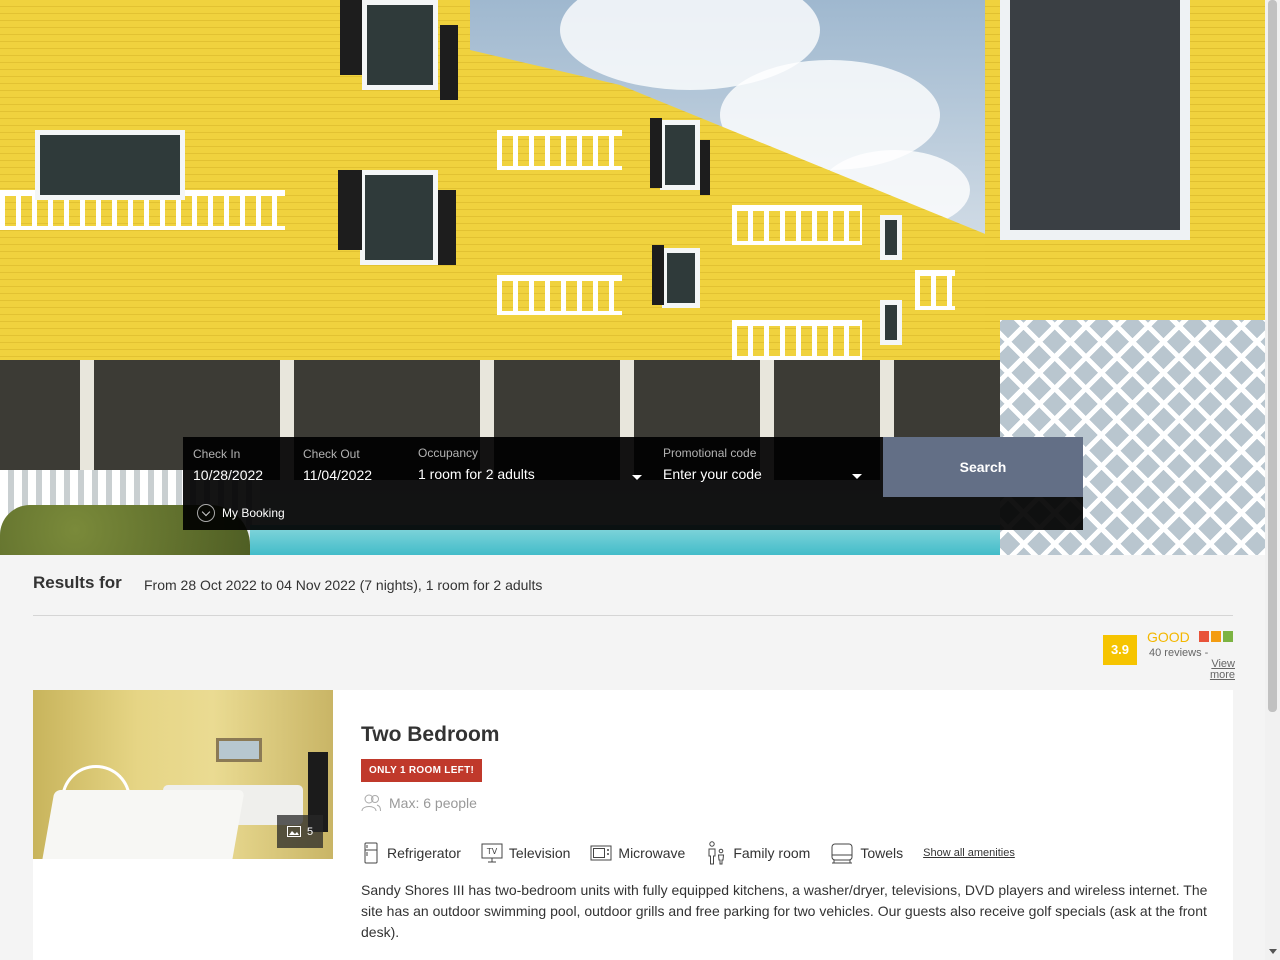 The width and height of the screenshot is (1280, 960). I want to click on page-scrollbar, so click(1272, 480).